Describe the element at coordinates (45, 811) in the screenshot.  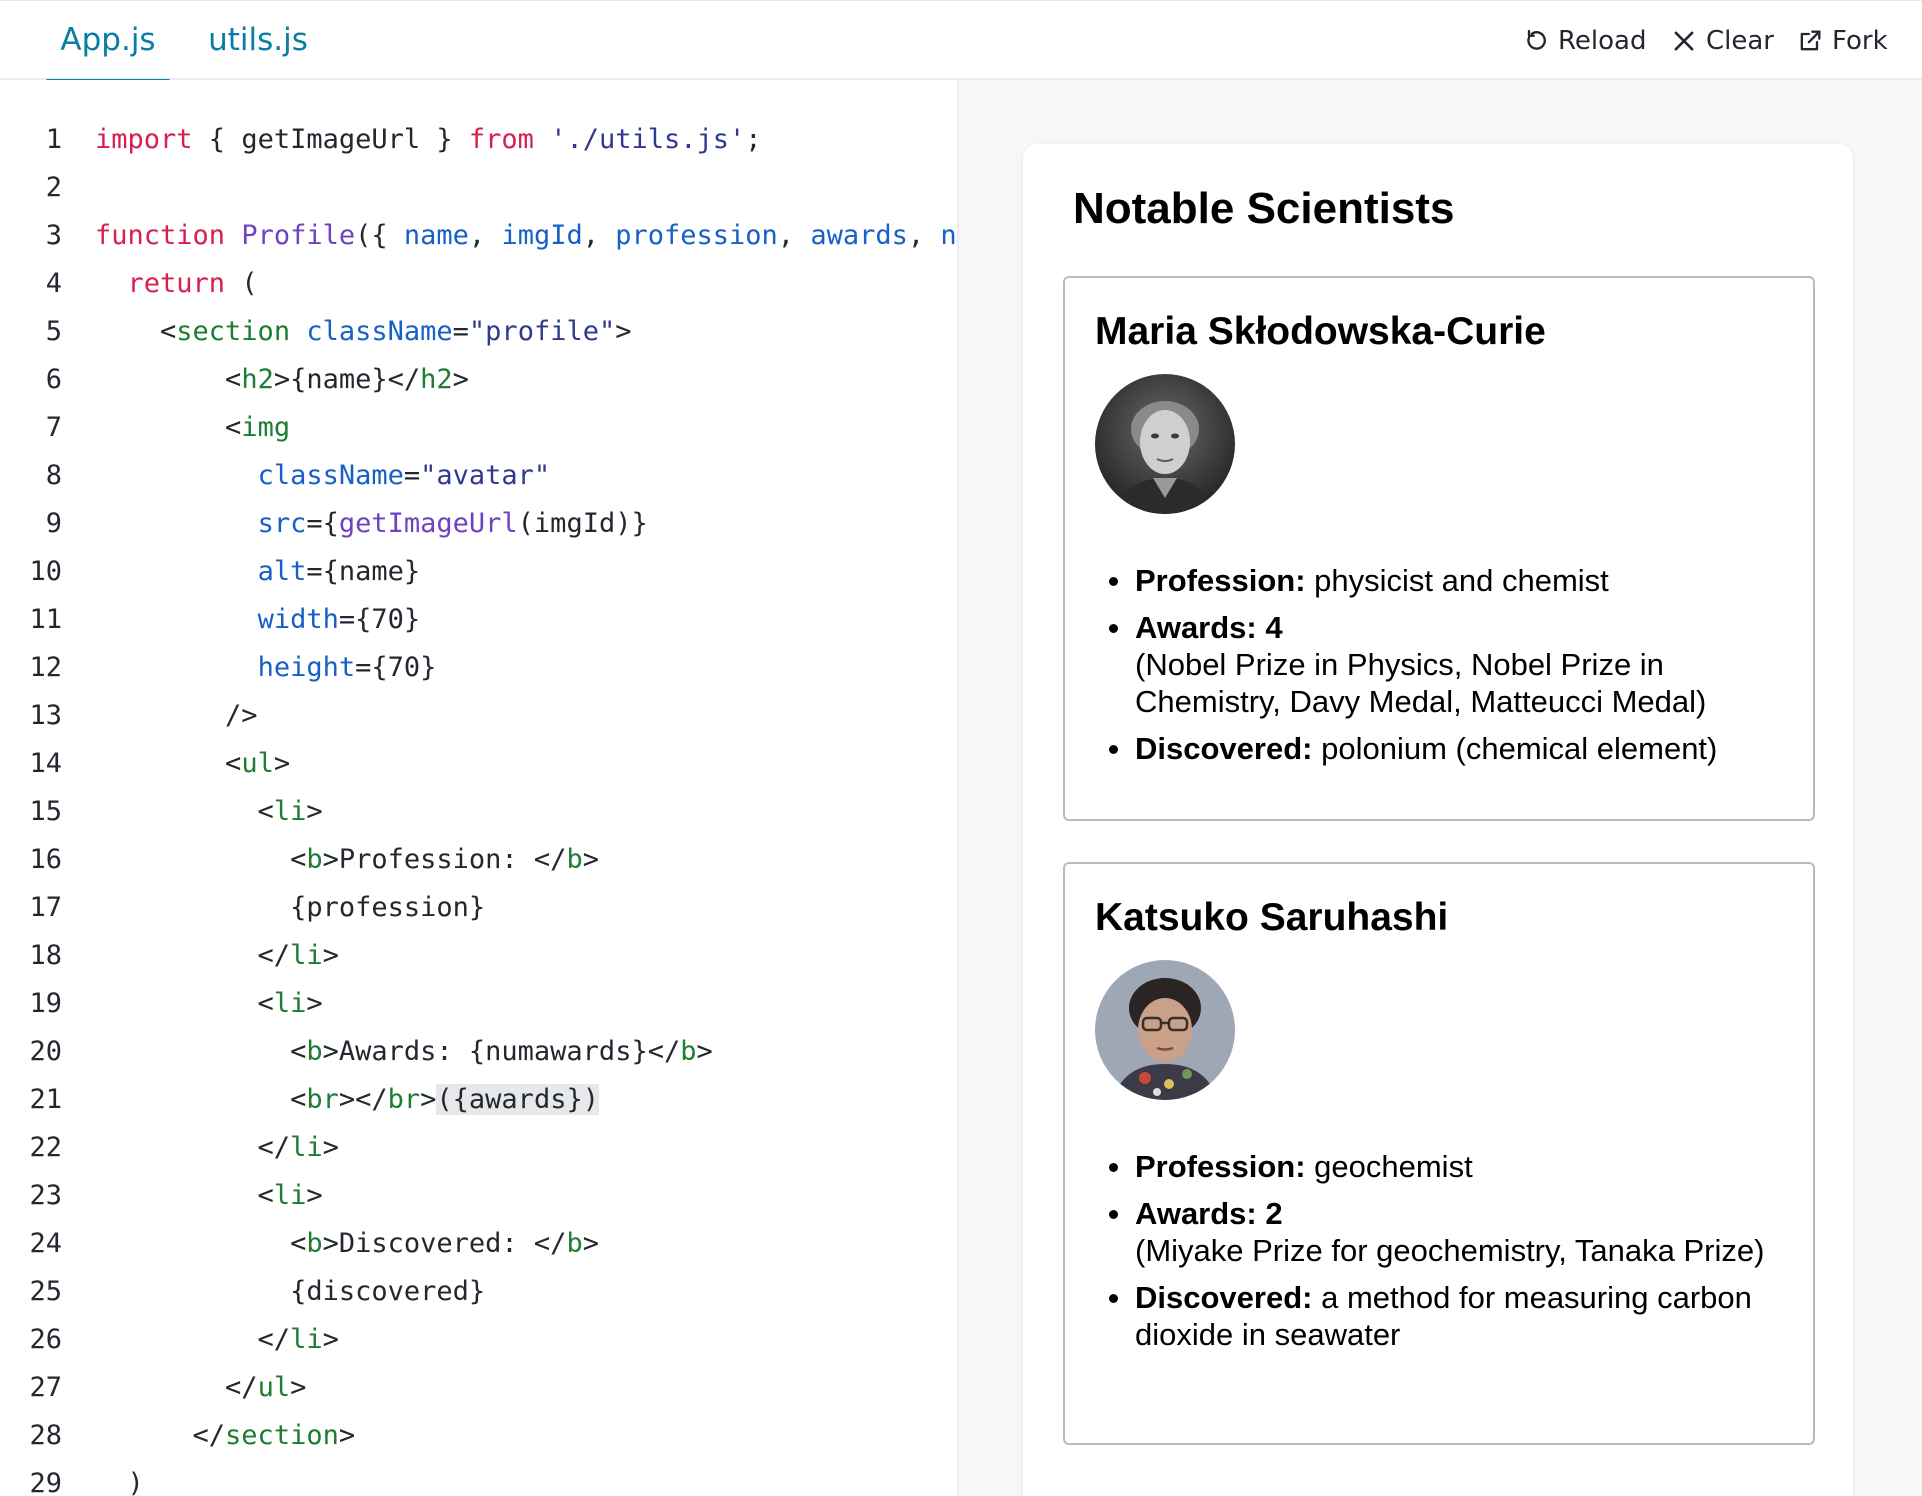
I see `line-number: 15` at that location.